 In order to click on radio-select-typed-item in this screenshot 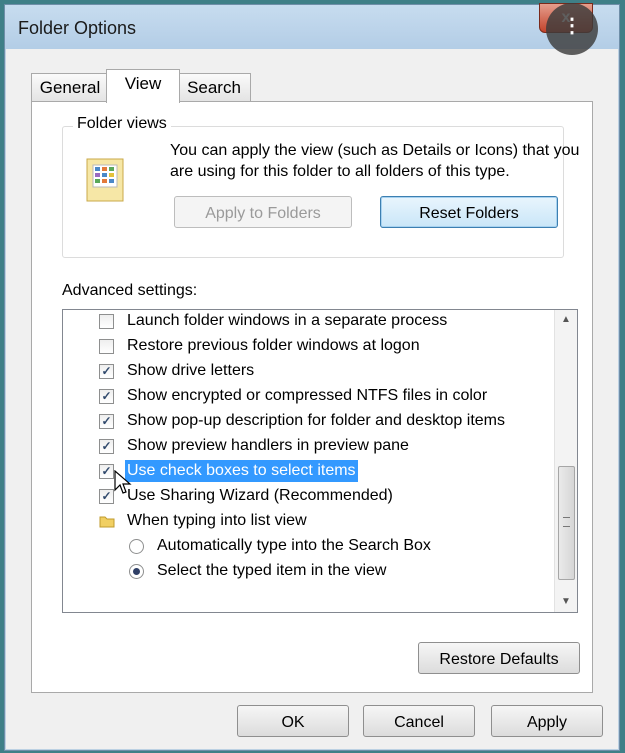, I will do `click(136, 571)`.